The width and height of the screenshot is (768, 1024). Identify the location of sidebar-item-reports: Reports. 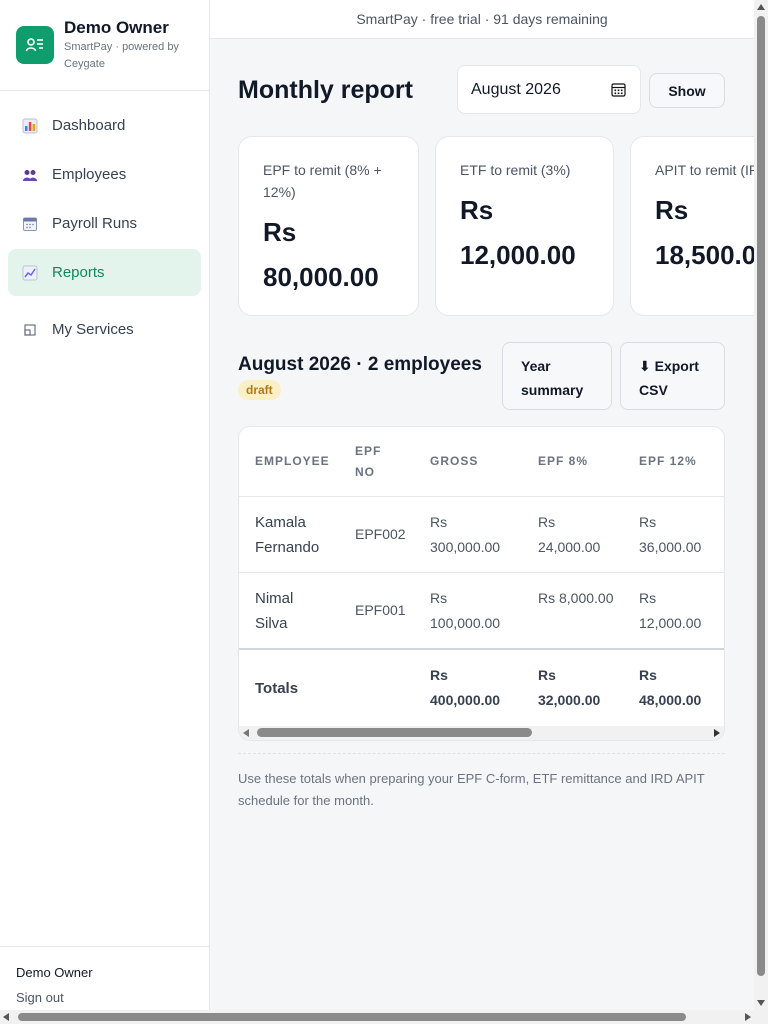
(104, 272).